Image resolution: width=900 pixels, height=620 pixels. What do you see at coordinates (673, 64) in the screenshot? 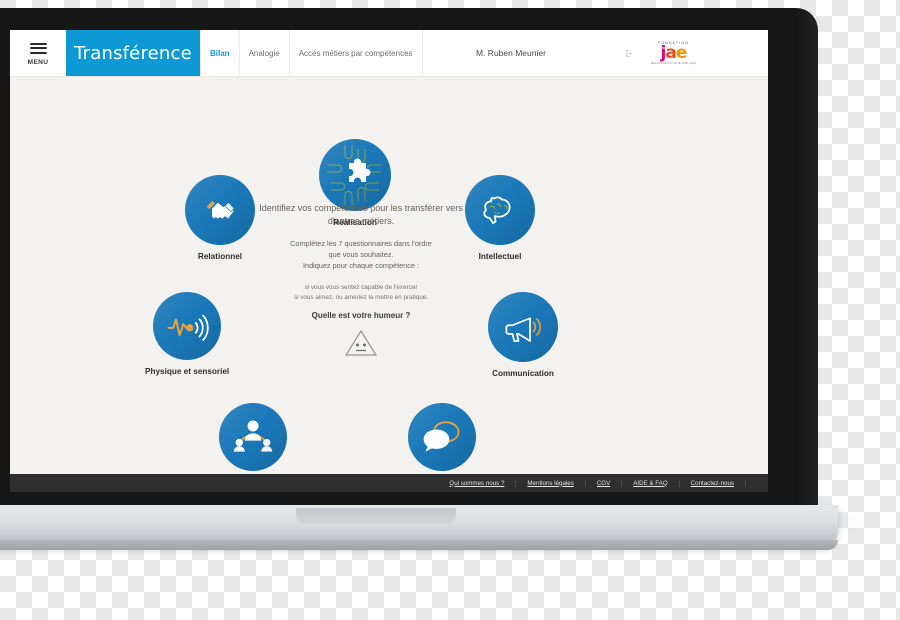
I see `logo-subtitle: RECONNUE D'UTILITÉ PUBLIQUE` at bounding box center [673, 64].